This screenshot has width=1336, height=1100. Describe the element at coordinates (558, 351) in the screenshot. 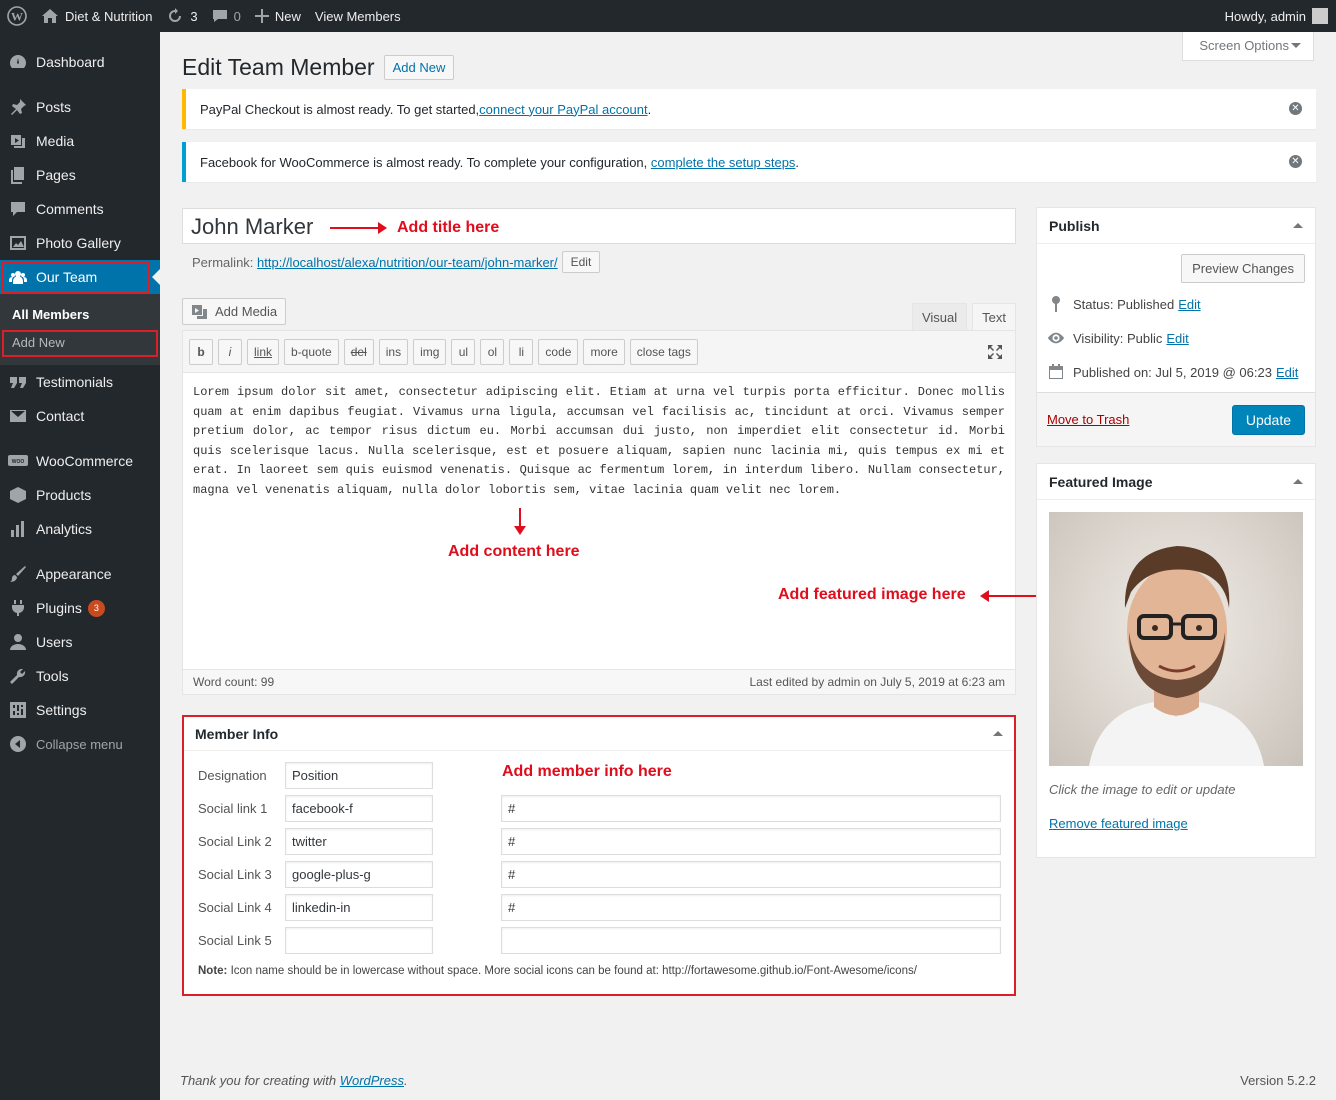

I see `qt-code-button: code` at that location.